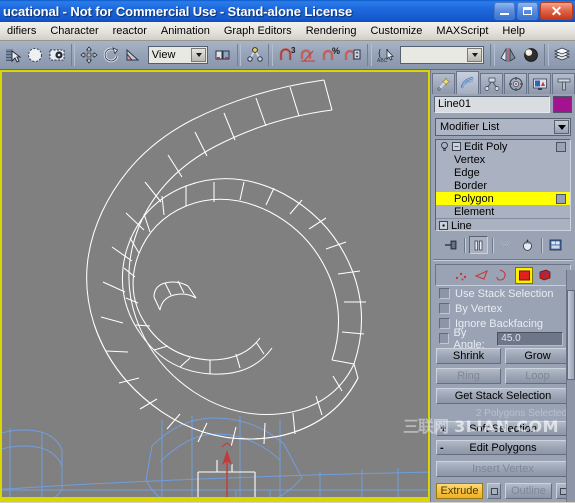 Image resolution: width=575 pixels, height=503 pixels. Describe the element at coordinates (513, 31) in the screenshot. I see `menu-help: Help` at that location.